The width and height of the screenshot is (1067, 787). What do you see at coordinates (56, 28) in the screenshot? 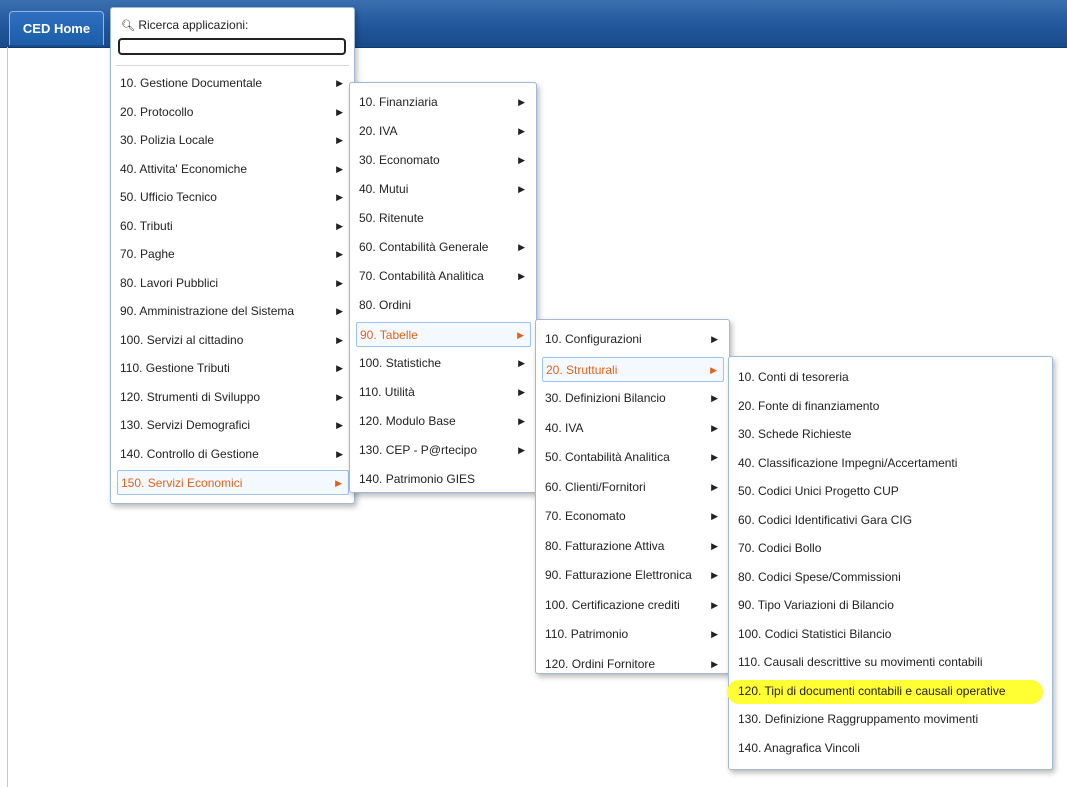
I see `tab-ced-home: CED Home` at bounding box center [56, 28].